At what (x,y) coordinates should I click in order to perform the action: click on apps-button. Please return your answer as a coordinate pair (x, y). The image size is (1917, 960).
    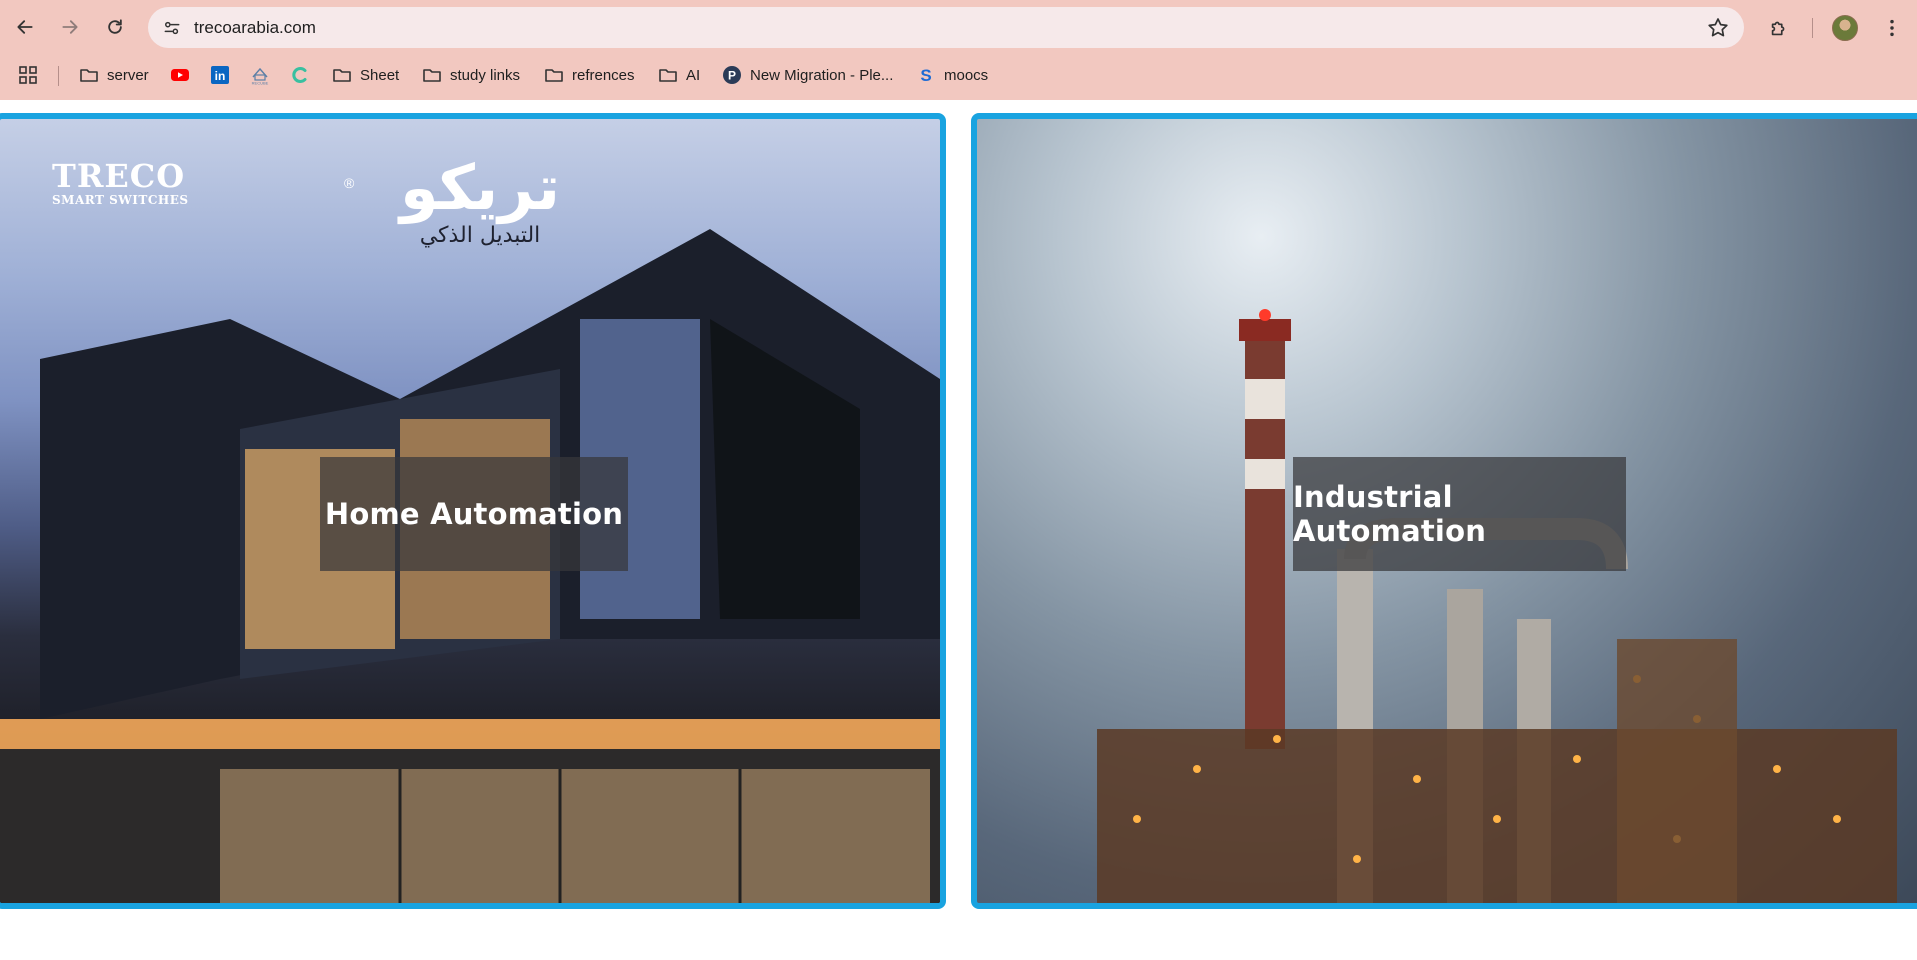
    Looking at the image, I should click on (28, 75).